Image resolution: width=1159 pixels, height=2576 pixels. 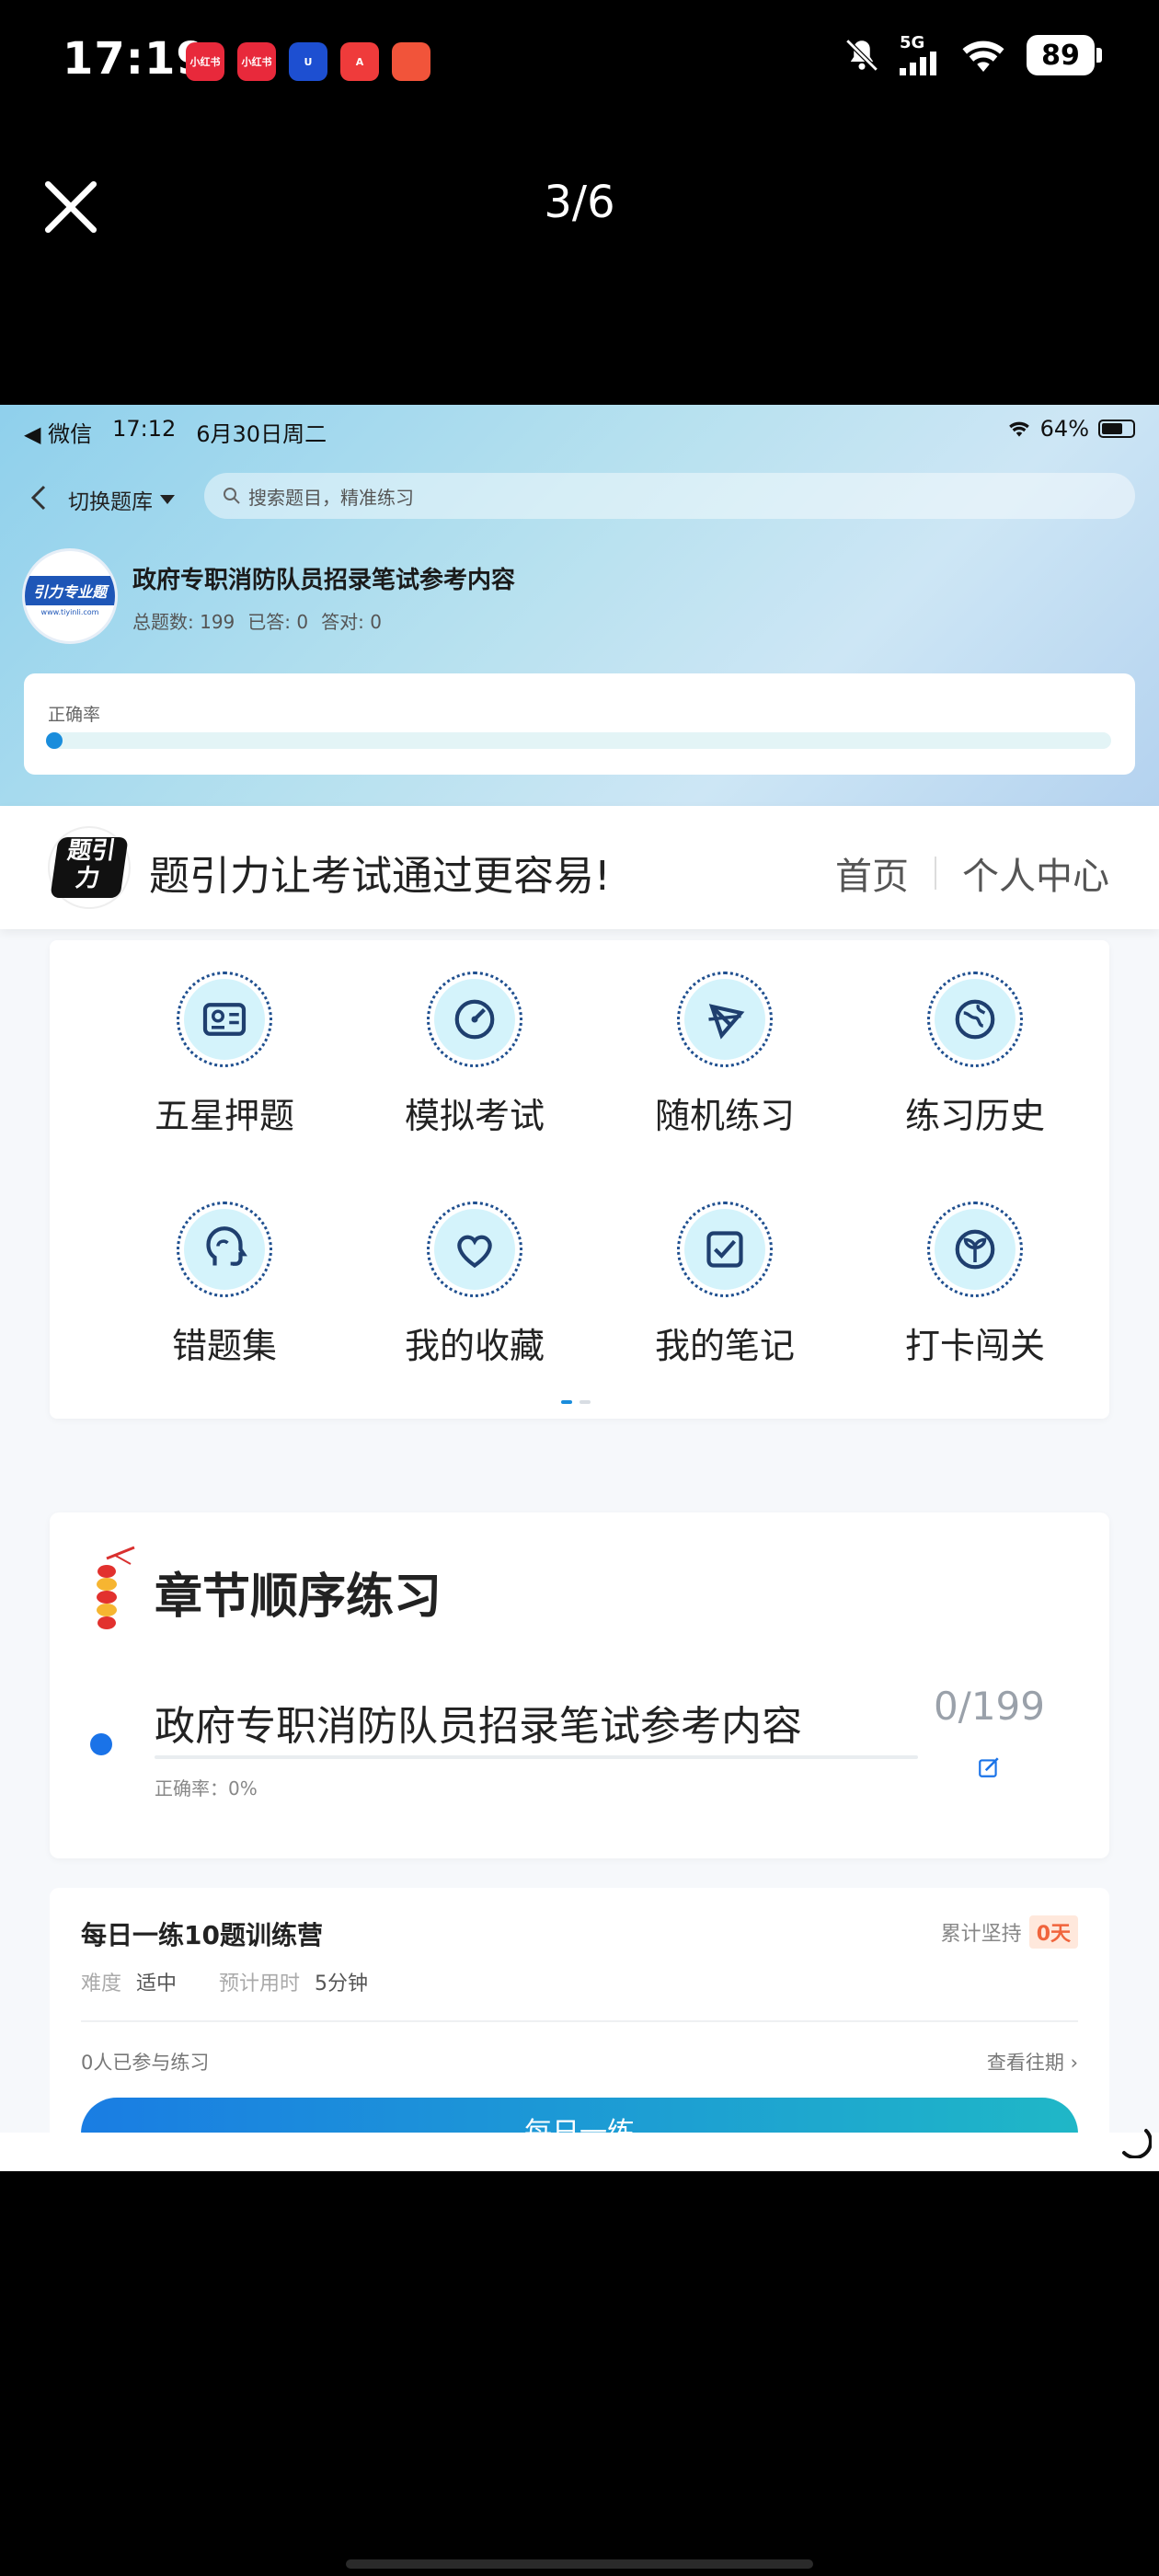 What do you see at coordinates (975, 1020) in the screenshot?
I see `globe-icon` at bounding box center [975, 1020].